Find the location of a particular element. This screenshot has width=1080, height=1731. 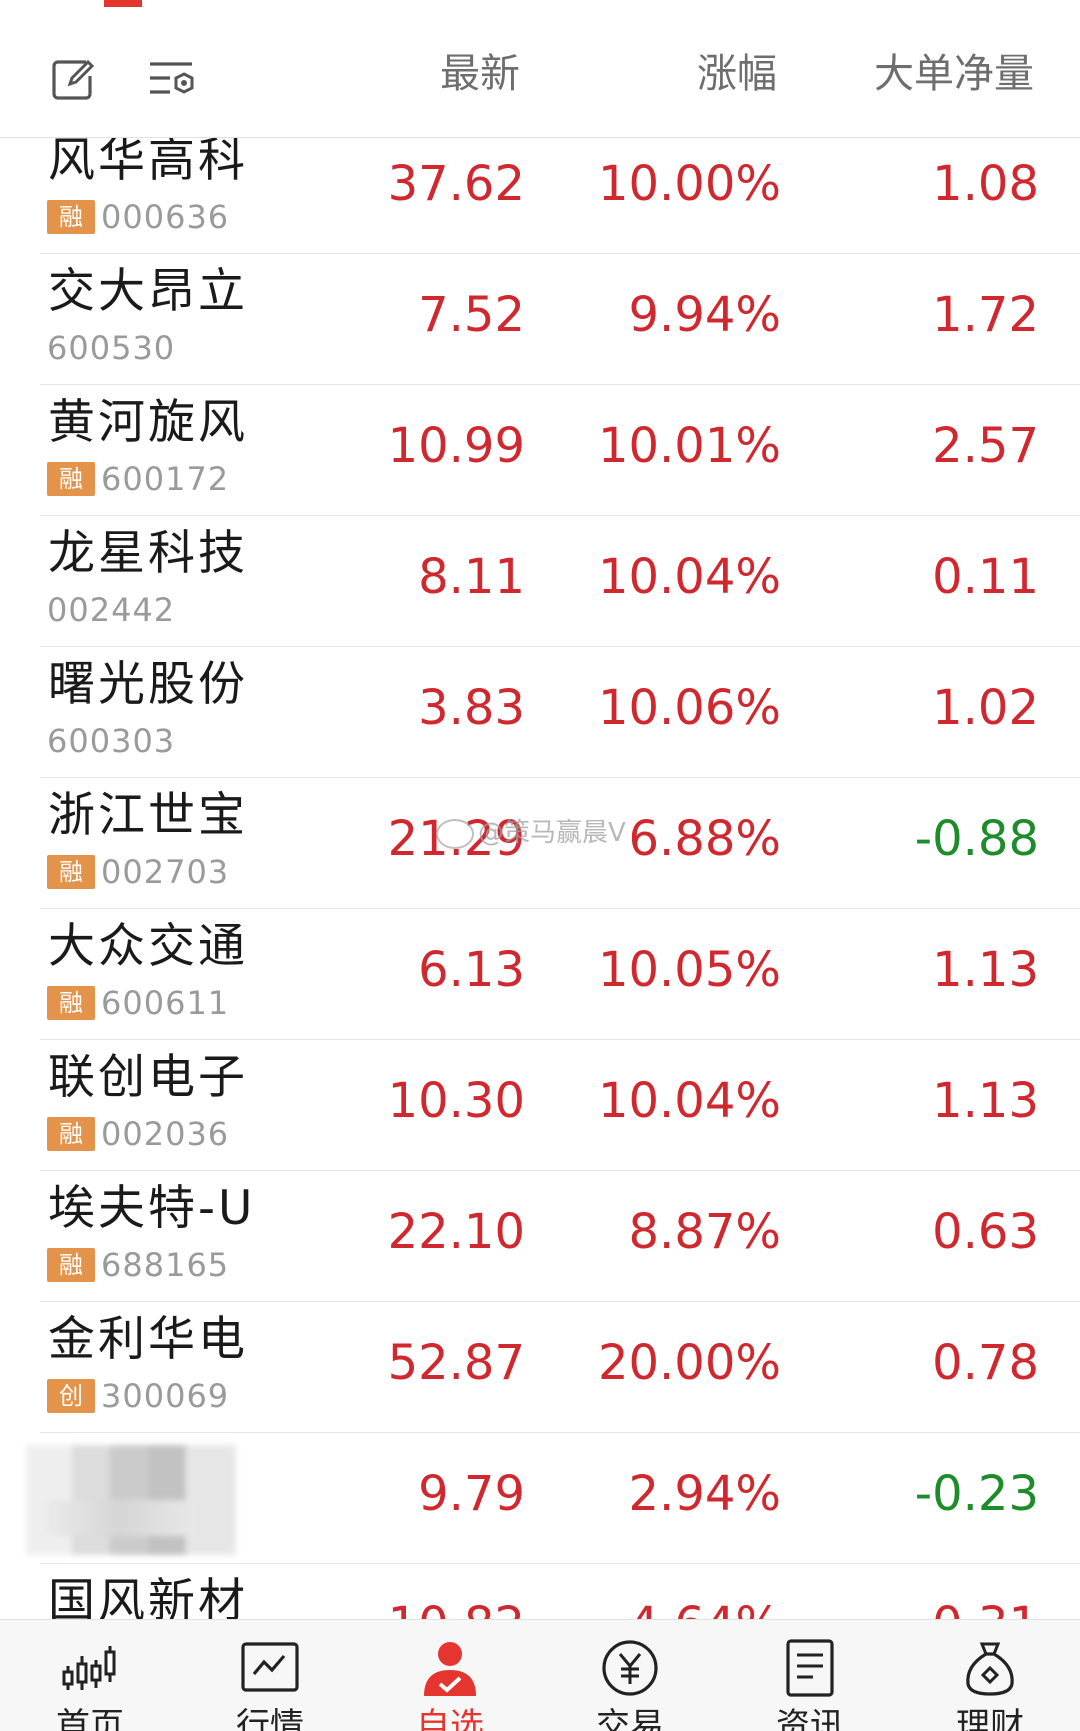

nav-label-home: 首页 is located at coordinates (90, 1718).